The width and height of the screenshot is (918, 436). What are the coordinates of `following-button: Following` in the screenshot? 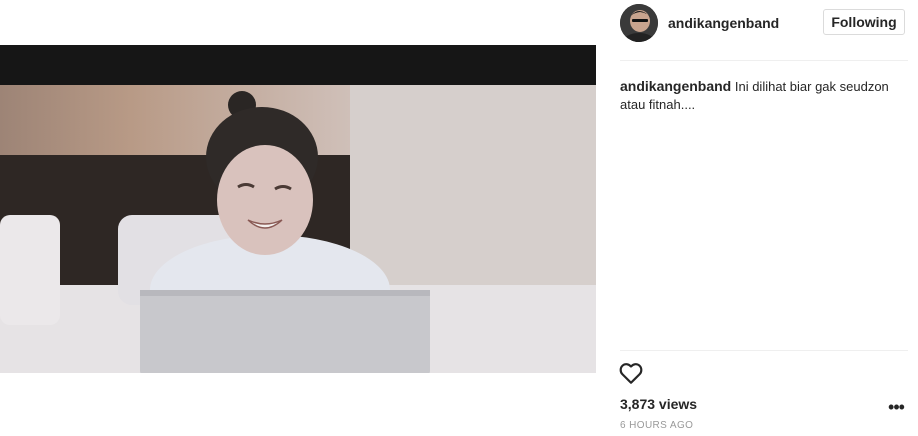 It's located at (864, 22).